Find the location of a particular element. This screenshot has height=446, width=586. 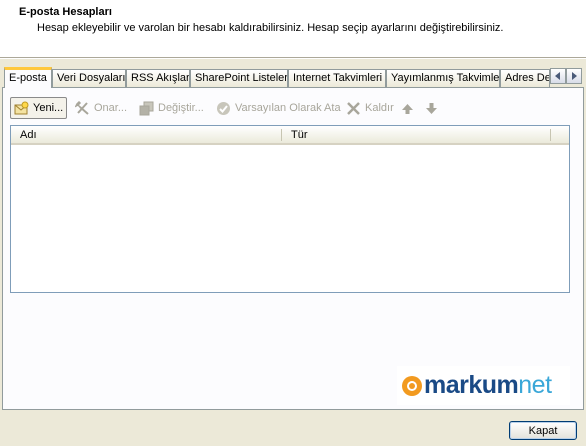

change-icon is located at coordinates (146, 108).